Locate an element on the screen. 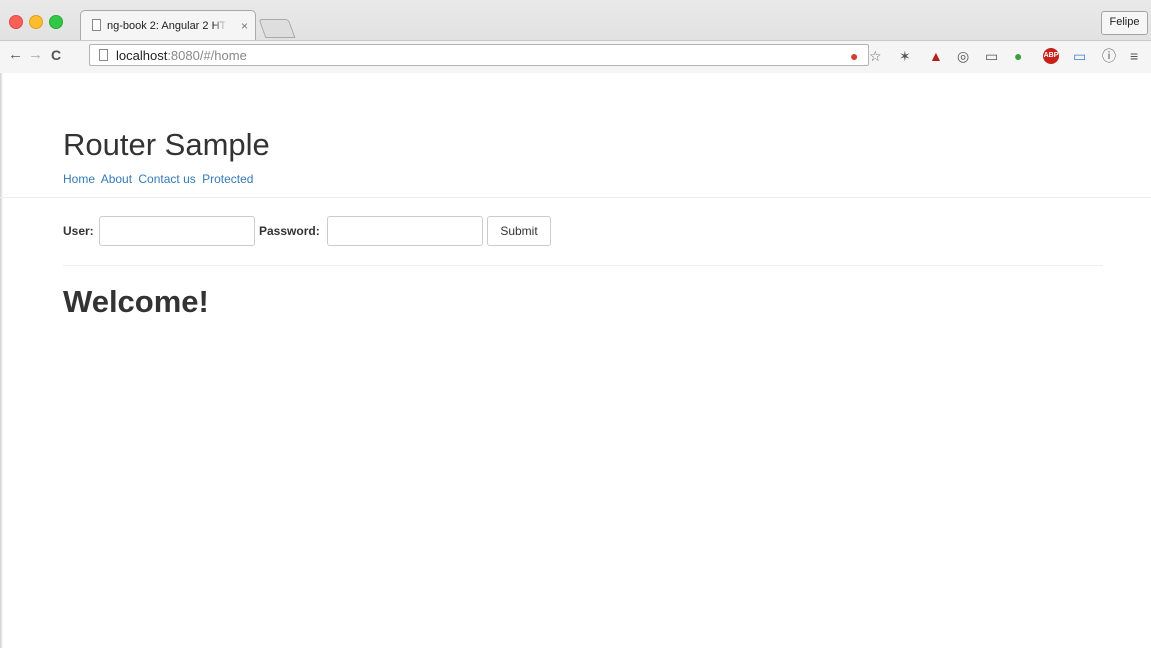  nav-link-about: About is located at coordinates (116, 179).